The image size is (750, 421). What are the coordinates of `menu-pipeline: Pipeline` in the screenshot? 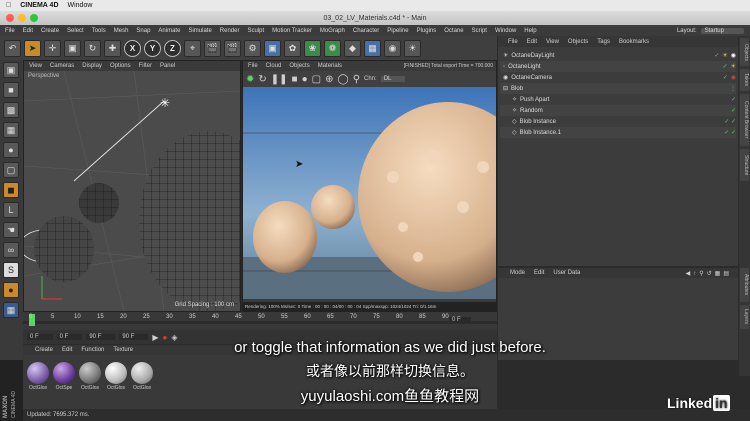 It's located at (397, 31).